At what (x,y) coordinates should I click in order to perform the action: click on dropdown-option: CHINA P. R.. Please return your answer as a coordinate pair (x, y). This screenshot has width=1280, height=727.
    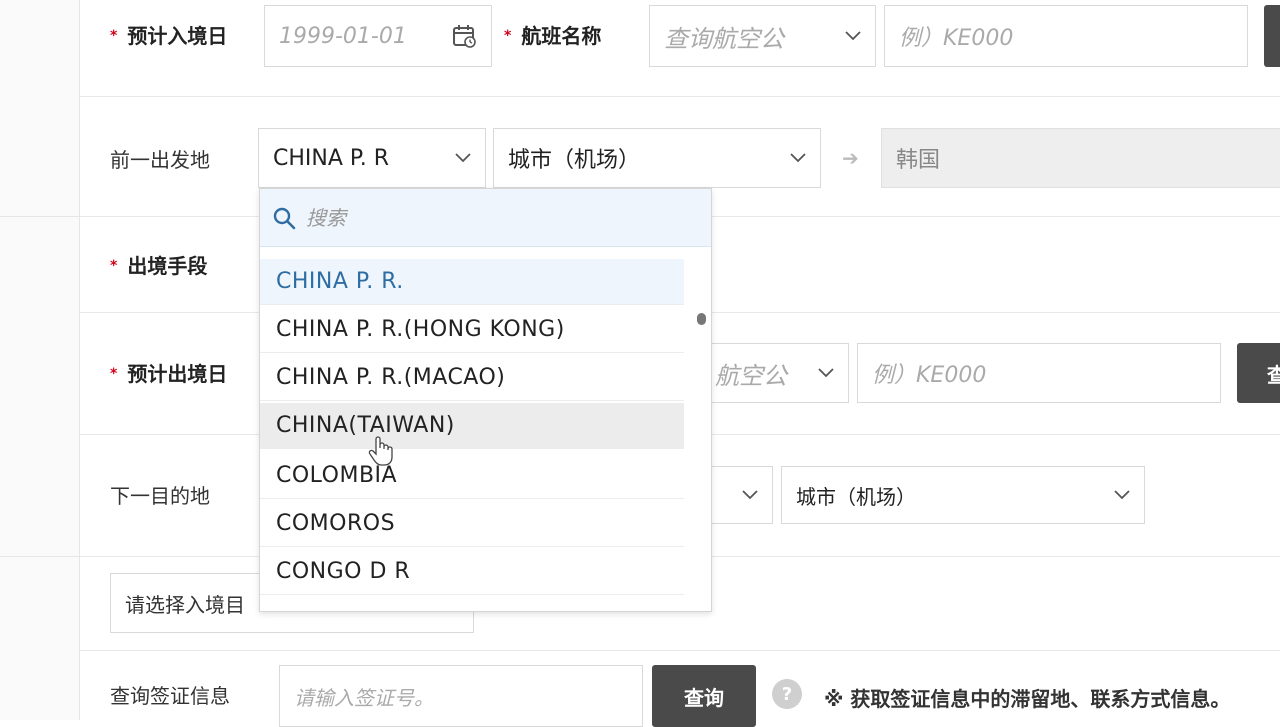
    Looking at the image, I should click on (472, 282).